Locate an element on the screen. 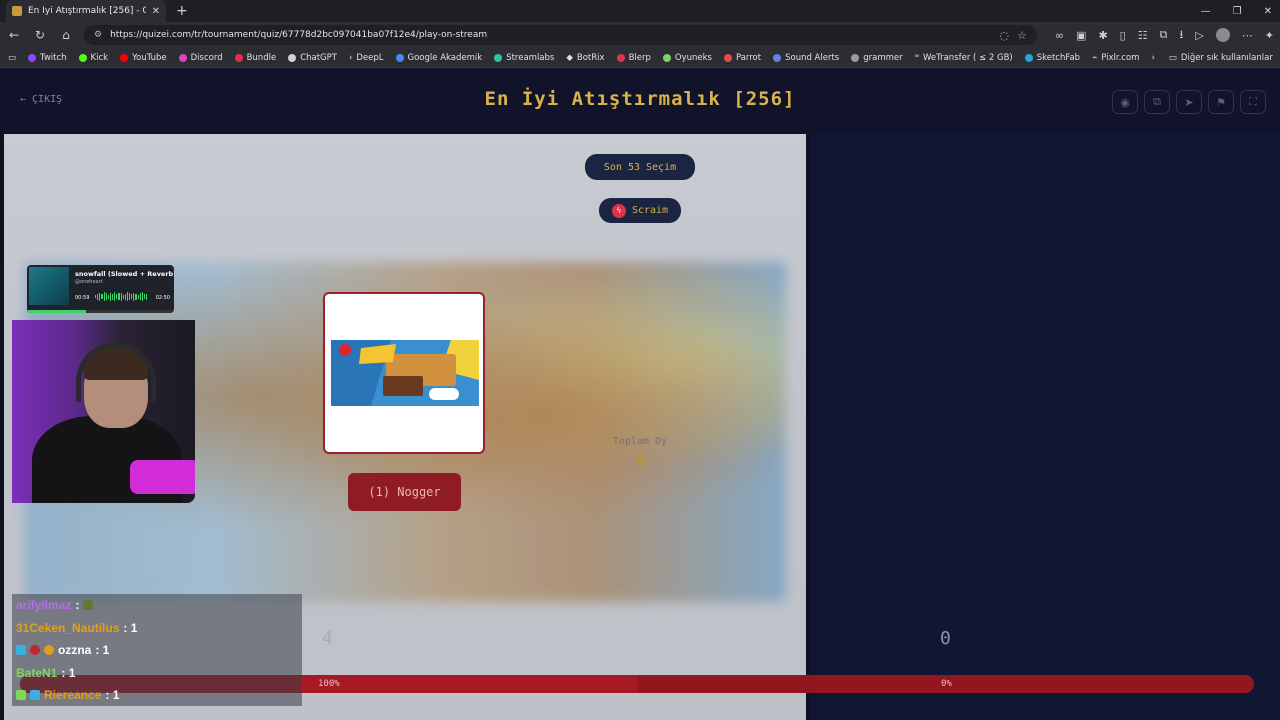  minimize-icon: — is located at coordinates (1206, 11).